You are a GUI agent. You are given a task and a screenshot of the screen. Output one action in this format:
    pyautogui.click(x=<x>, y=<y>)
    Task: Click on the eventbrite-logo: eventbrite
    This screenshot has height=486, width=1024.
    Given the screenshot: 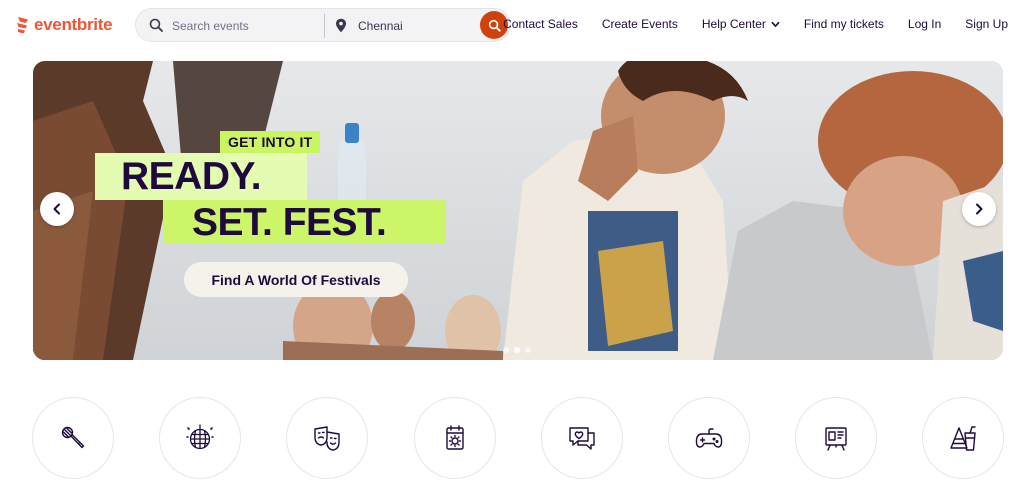 What is the action you would take?
    pyautogui.click(x=64, y=25)
    